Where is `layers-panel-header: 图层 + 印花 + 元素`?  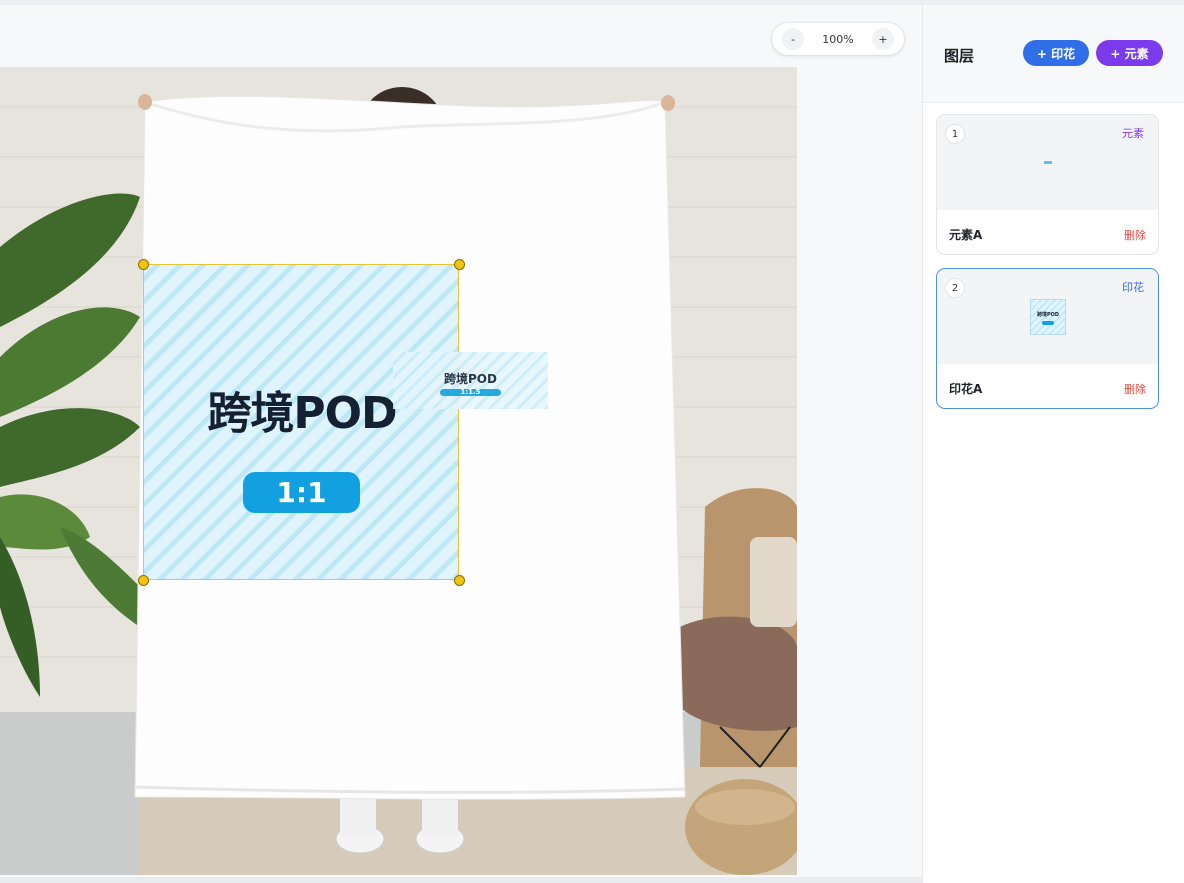 layers-panel-header: 图层 + 印花 + 元素 is located at coordinates (1053, 54).